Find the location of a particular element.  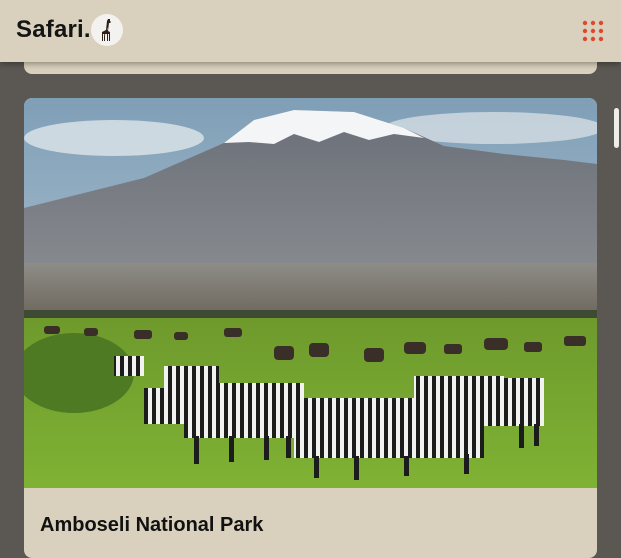

card-title: Amboseli National Park is located at coordinates (151, 525).